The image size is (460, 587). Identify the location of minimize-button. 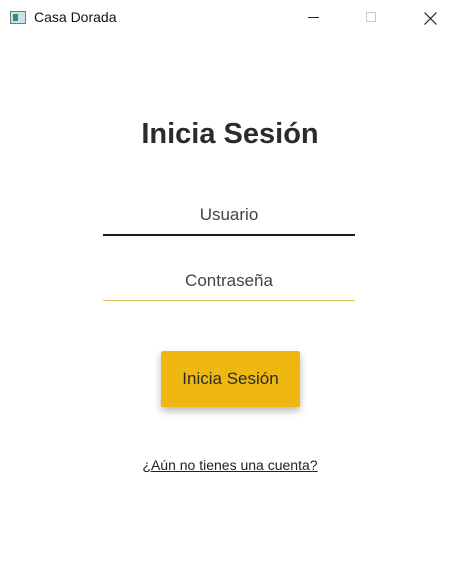
(313, 18).